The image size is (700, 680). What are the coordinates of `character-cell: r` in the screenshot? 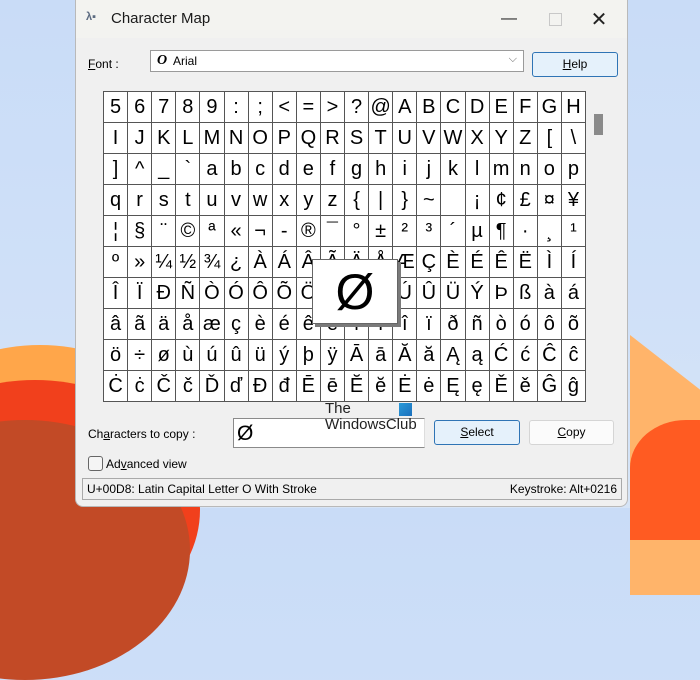 It's located at (140, 200).